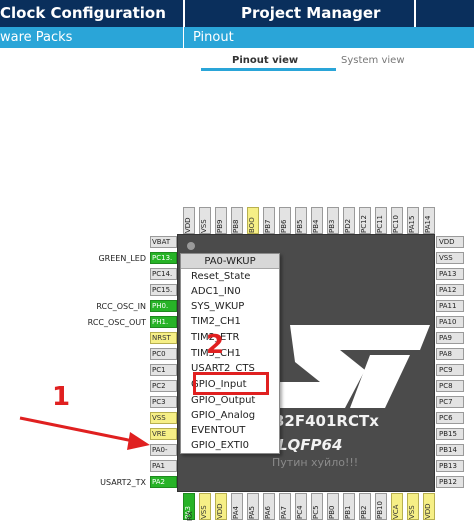 This screenshot has width=474, height=531. Describe the element at coordinates (450, 402) in the screenshot. I see `pin-right: PC7` at that location.